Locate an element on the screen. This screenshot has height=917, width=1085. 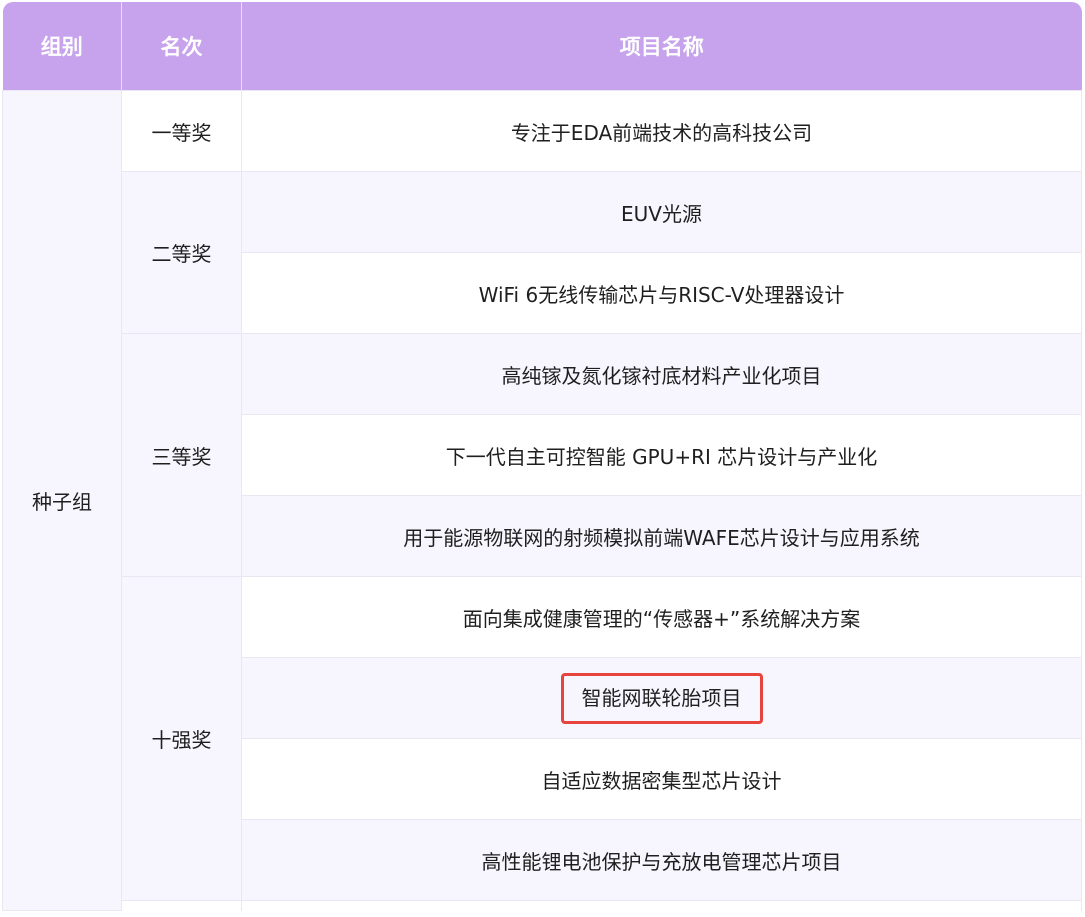
header-group: 组别 is located at coordinates (62, 46).